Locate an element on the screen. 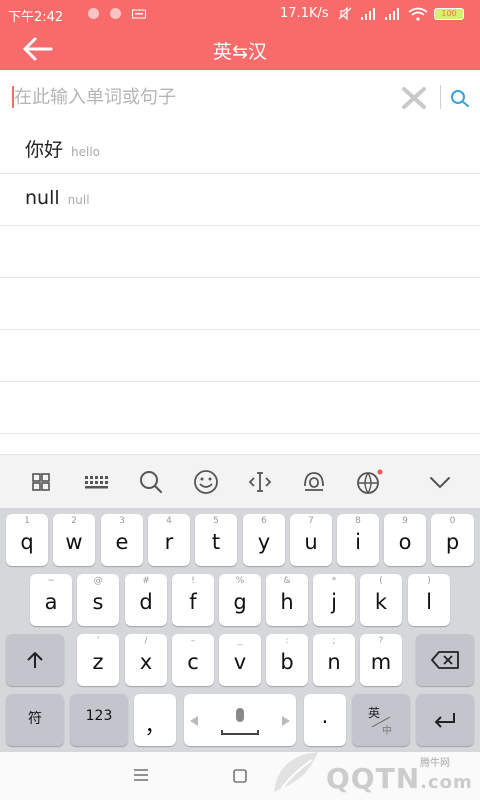  key-c: – c is located at coordinates (193, 660).